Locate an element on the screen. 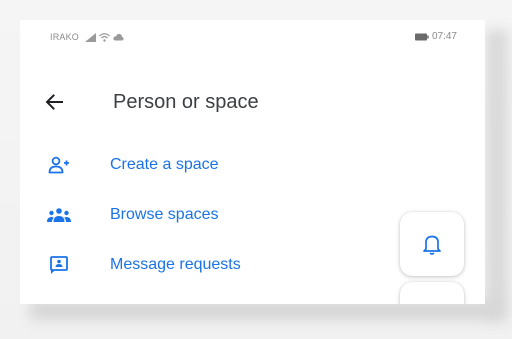 The width and height of the screenshot is (512, 339). menu-item-message-requests: Message requests is located at coordinates (210, 265).